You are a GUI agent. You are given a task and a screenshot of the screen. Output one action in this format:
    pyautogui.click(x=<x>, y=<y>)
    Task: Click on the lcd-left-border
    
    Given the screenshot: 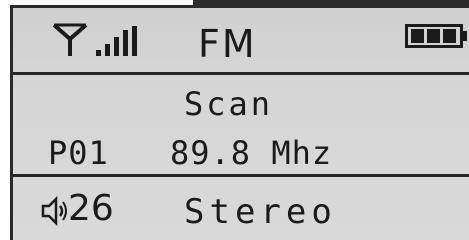 What is the action you would take?
    pyautogui.click(x=11, y=123)
    